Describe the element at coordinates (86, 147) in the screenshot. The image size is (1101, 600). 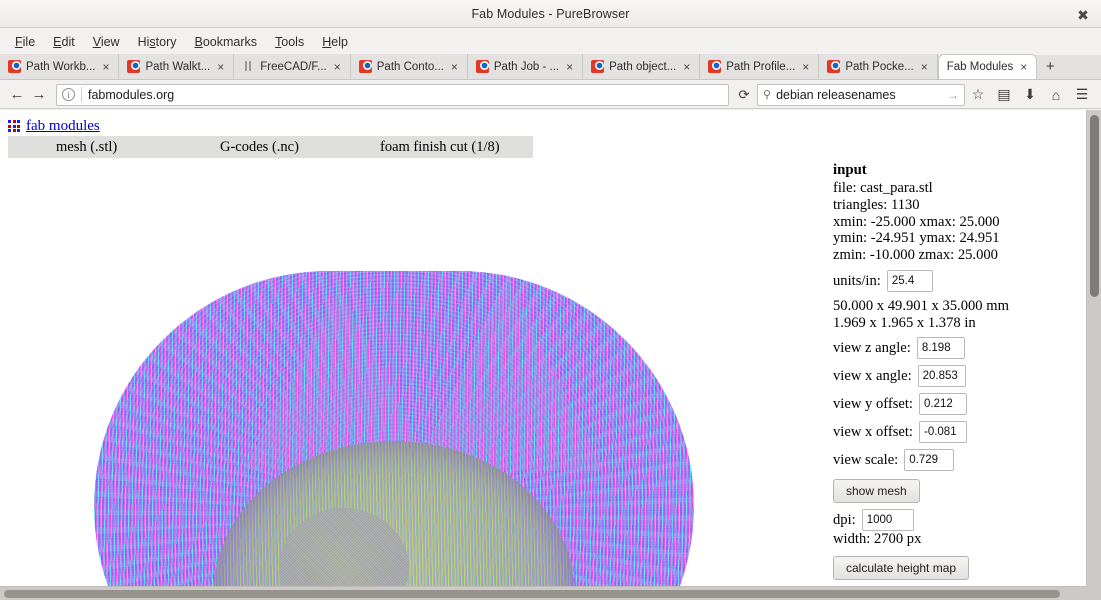
I see `breadcrumb-item-mesh: mesh (.stl)` at that location.